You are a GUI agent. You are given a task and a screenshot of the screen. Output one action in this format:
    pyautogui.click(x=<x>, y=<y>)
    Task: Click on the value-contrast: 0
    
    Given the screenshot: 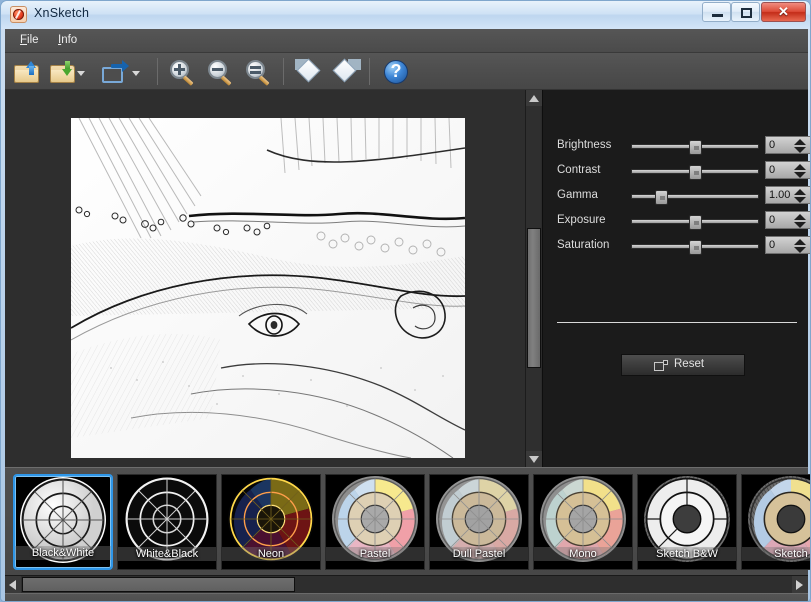 What is the action you would take?
    pyautogui.click(x=772, y=170)
    